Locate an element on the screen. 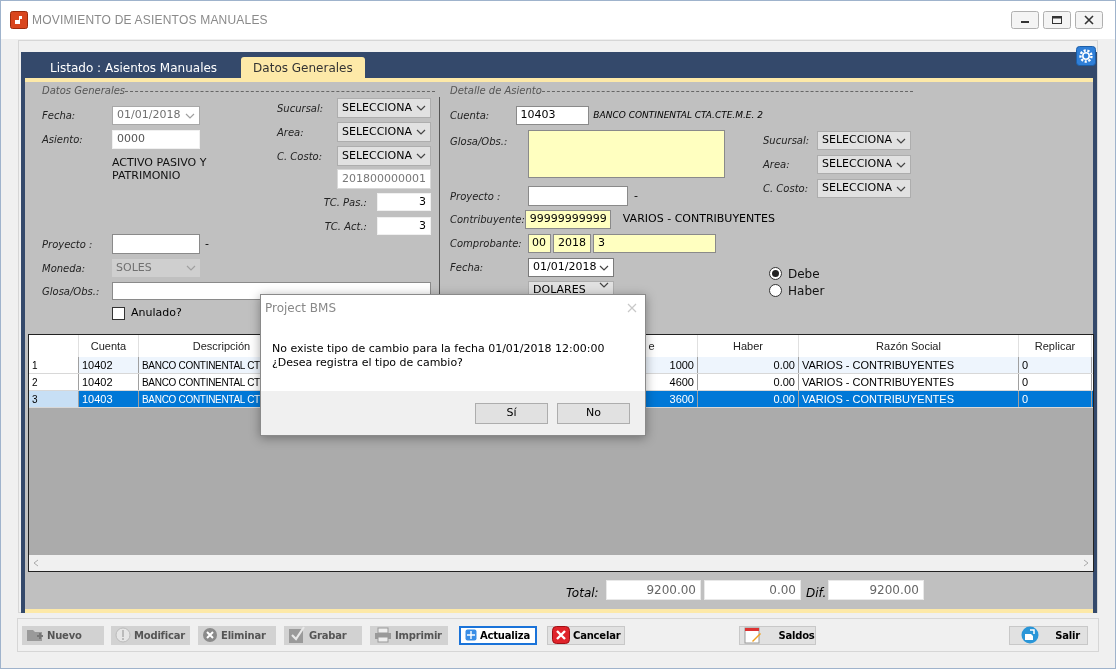 The image size is (1116, 669). table-cell-text: 3600 is located at coordinates (681, 399).